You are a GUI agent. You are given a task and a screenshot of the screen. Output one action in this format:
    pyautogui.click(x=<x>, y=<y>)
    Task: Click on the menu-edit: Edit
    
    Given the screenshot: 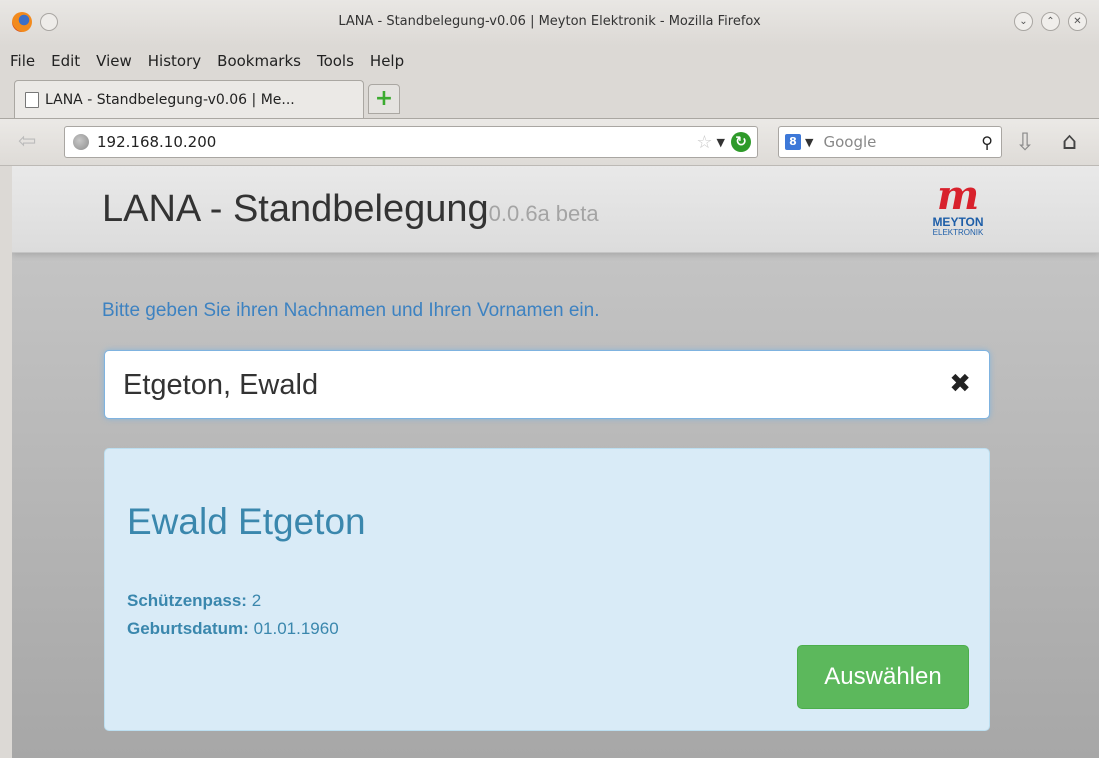 What is the action you would take?
    pyautogui.click(x=65, y=61)
    